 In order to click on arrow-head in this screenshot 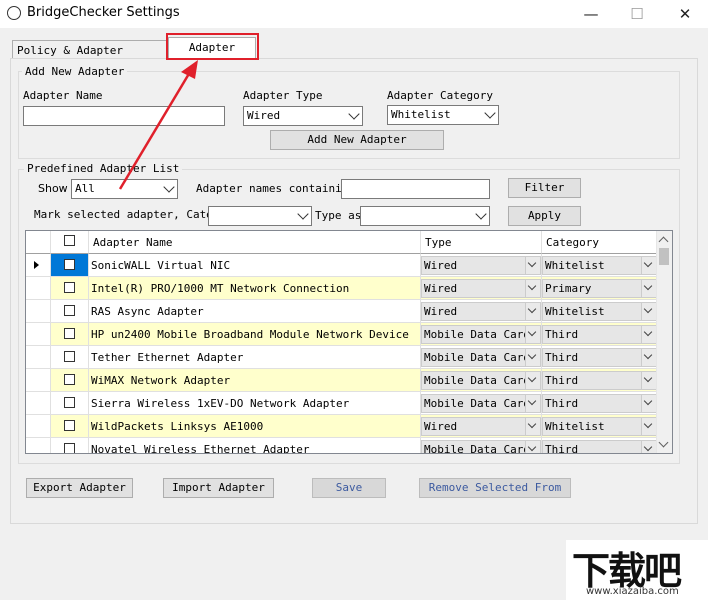, I will do `click(189, 69)`.